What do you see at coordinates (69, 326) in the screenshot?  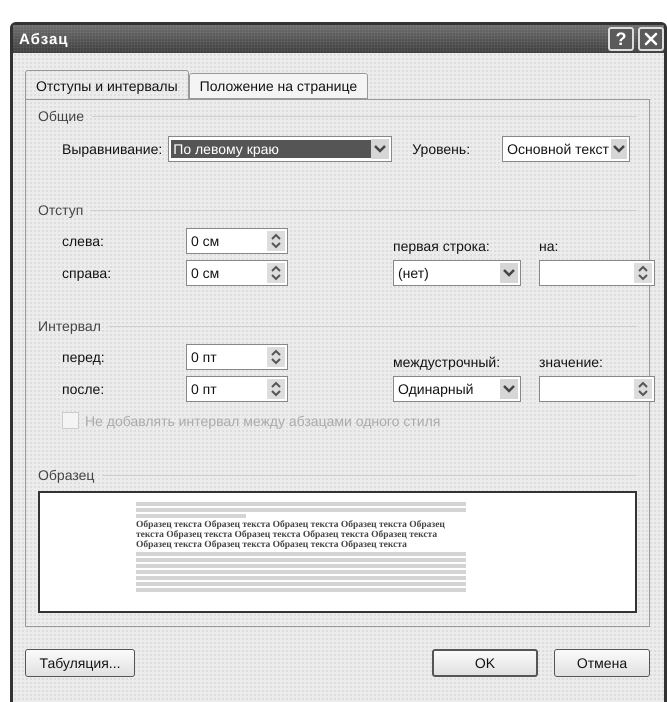 I see `section-heading: Интервал` at bounding box center [69, 326].